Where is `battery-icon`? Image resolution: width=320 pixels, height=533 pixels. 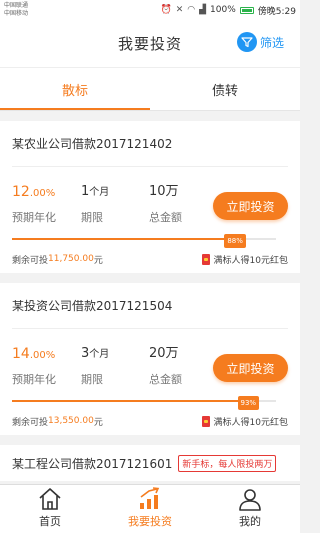
battery-icon is located at coordinates (246, 10).